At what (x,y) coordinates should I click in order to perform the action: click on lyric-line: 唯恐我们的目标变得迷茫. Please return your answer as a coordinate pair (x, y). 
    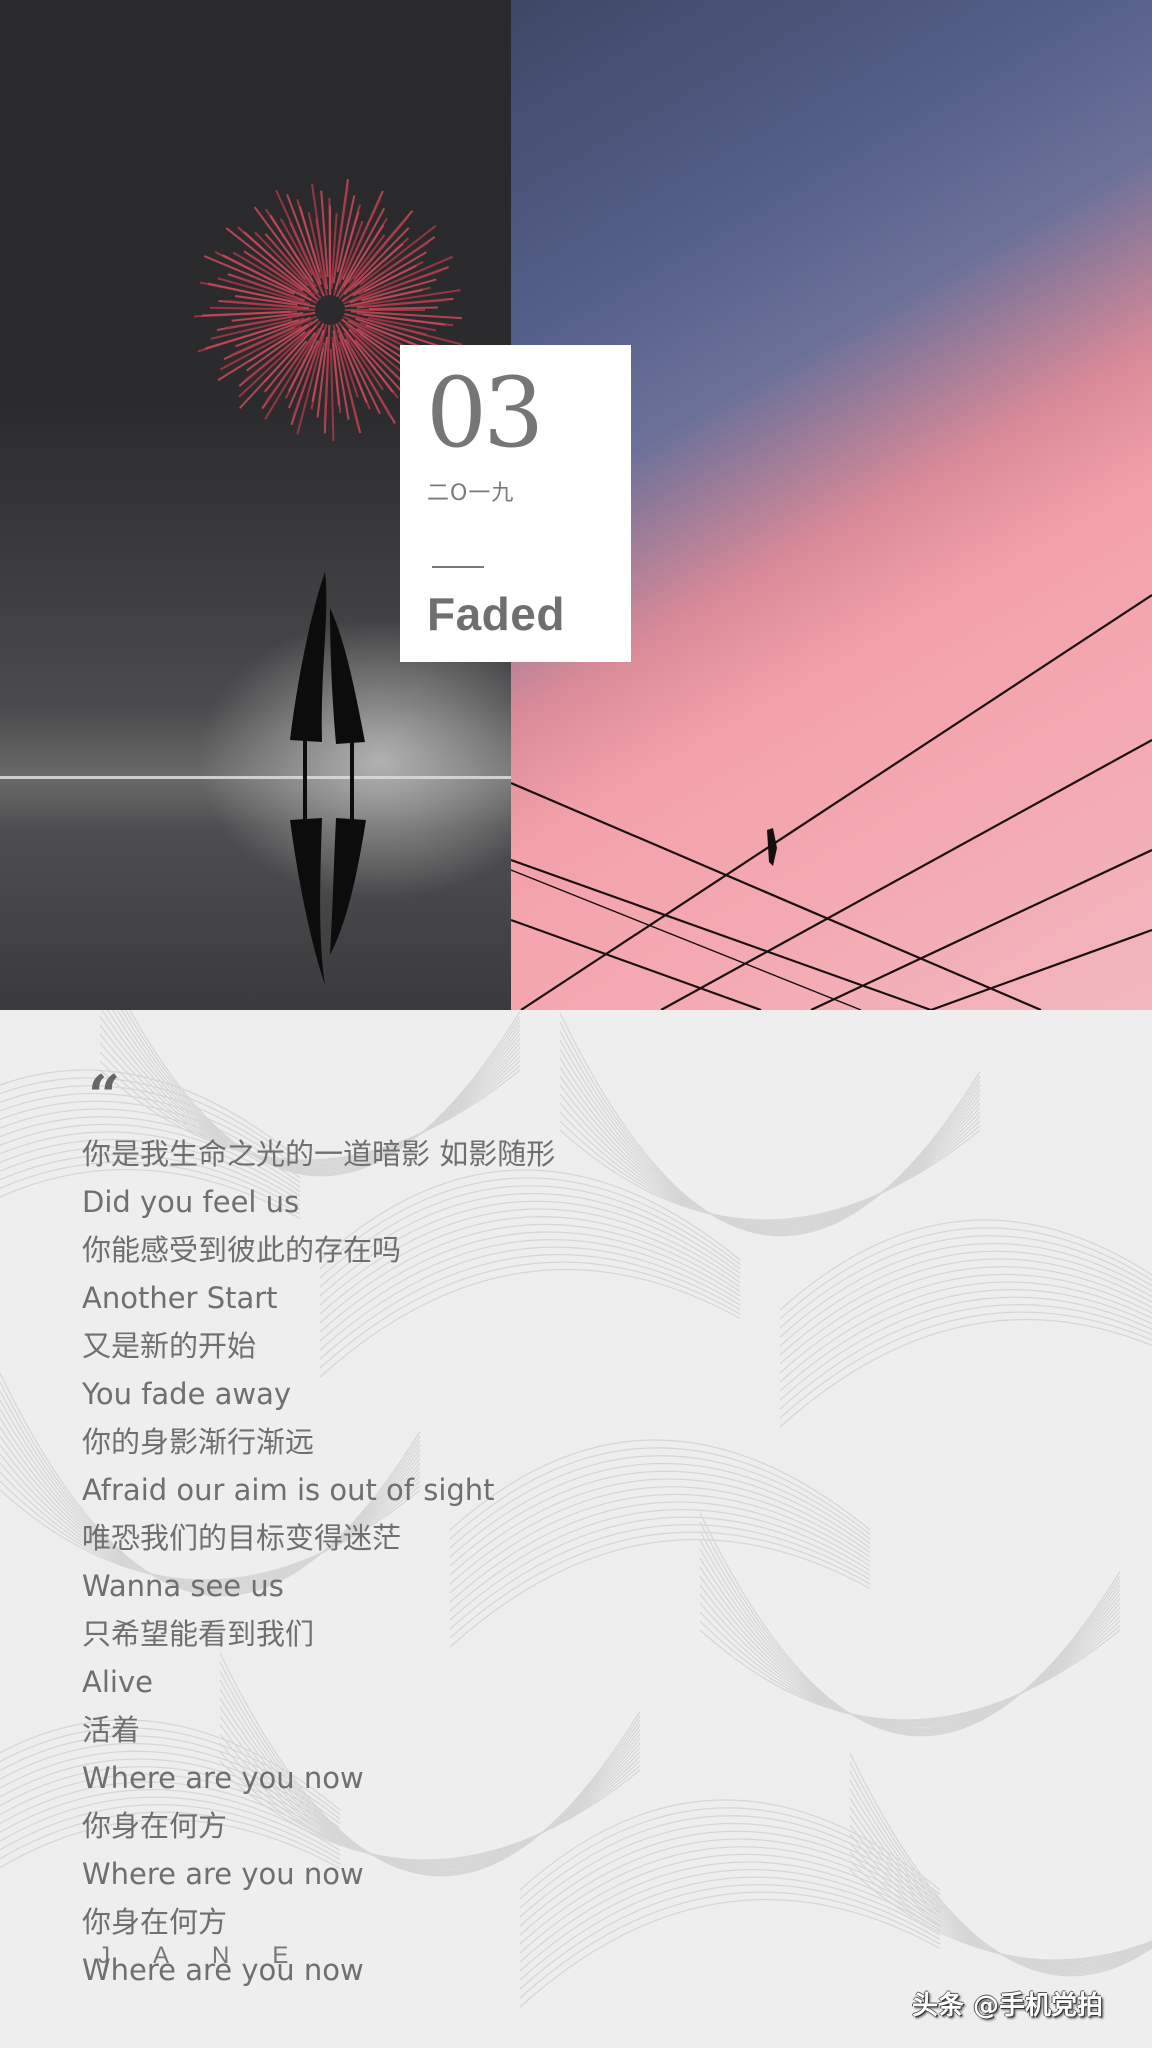
    Looking at the image, I should click on (242, 1538).